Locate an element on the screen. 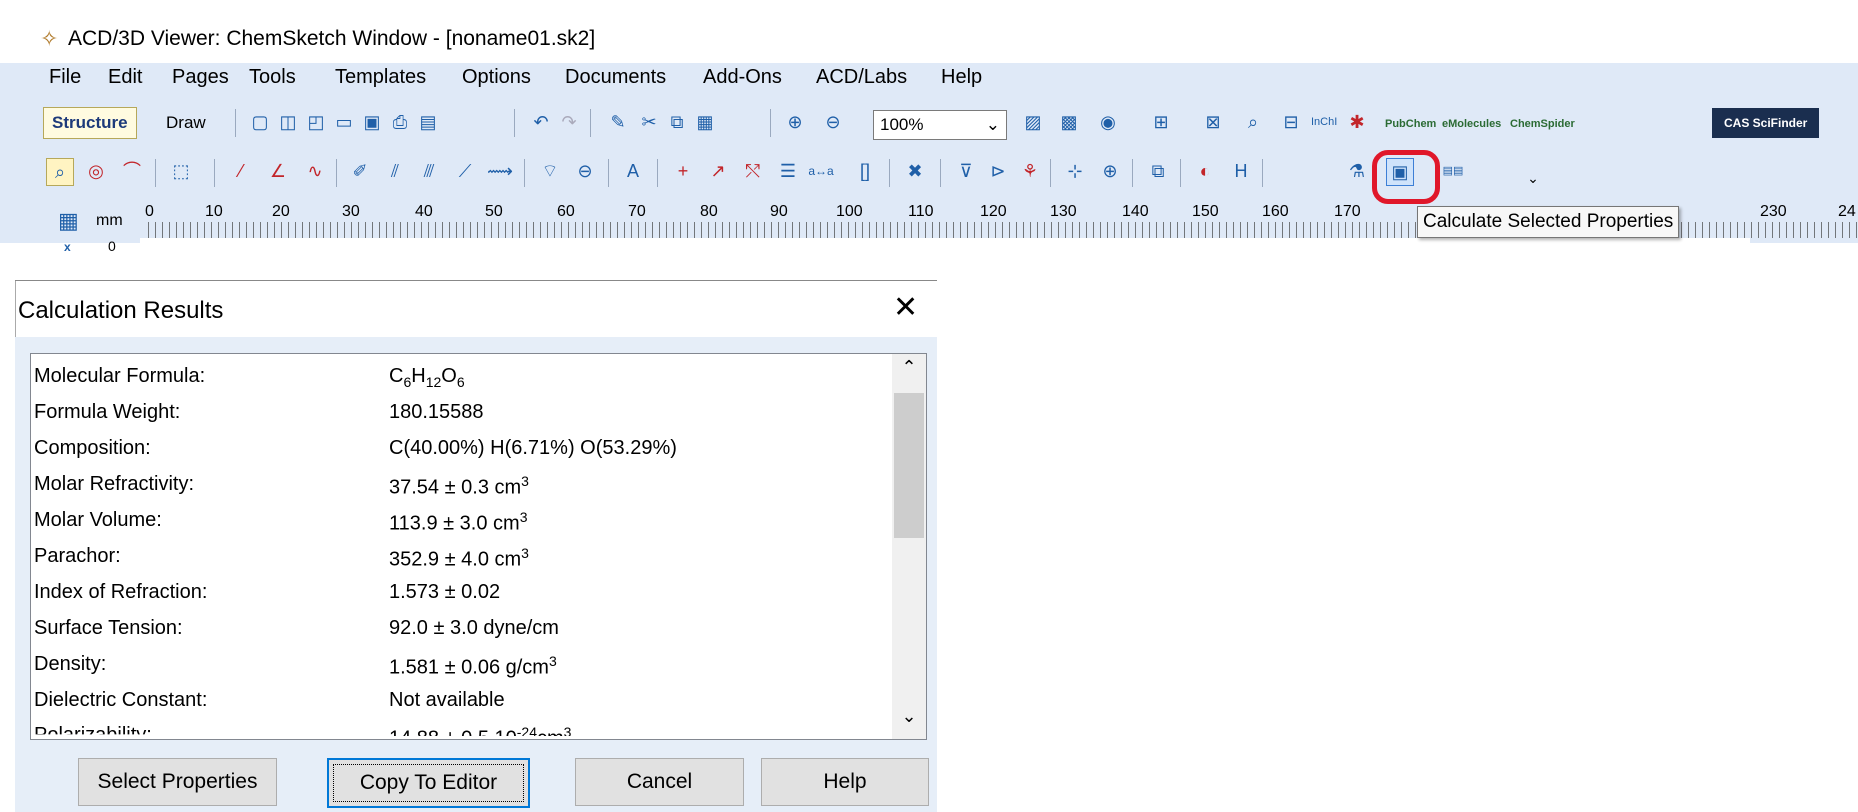 The height and width of the screenshot is (812, 1858). copy-to-editor-label: Copy To Editor is located at coordinates (428, 782).